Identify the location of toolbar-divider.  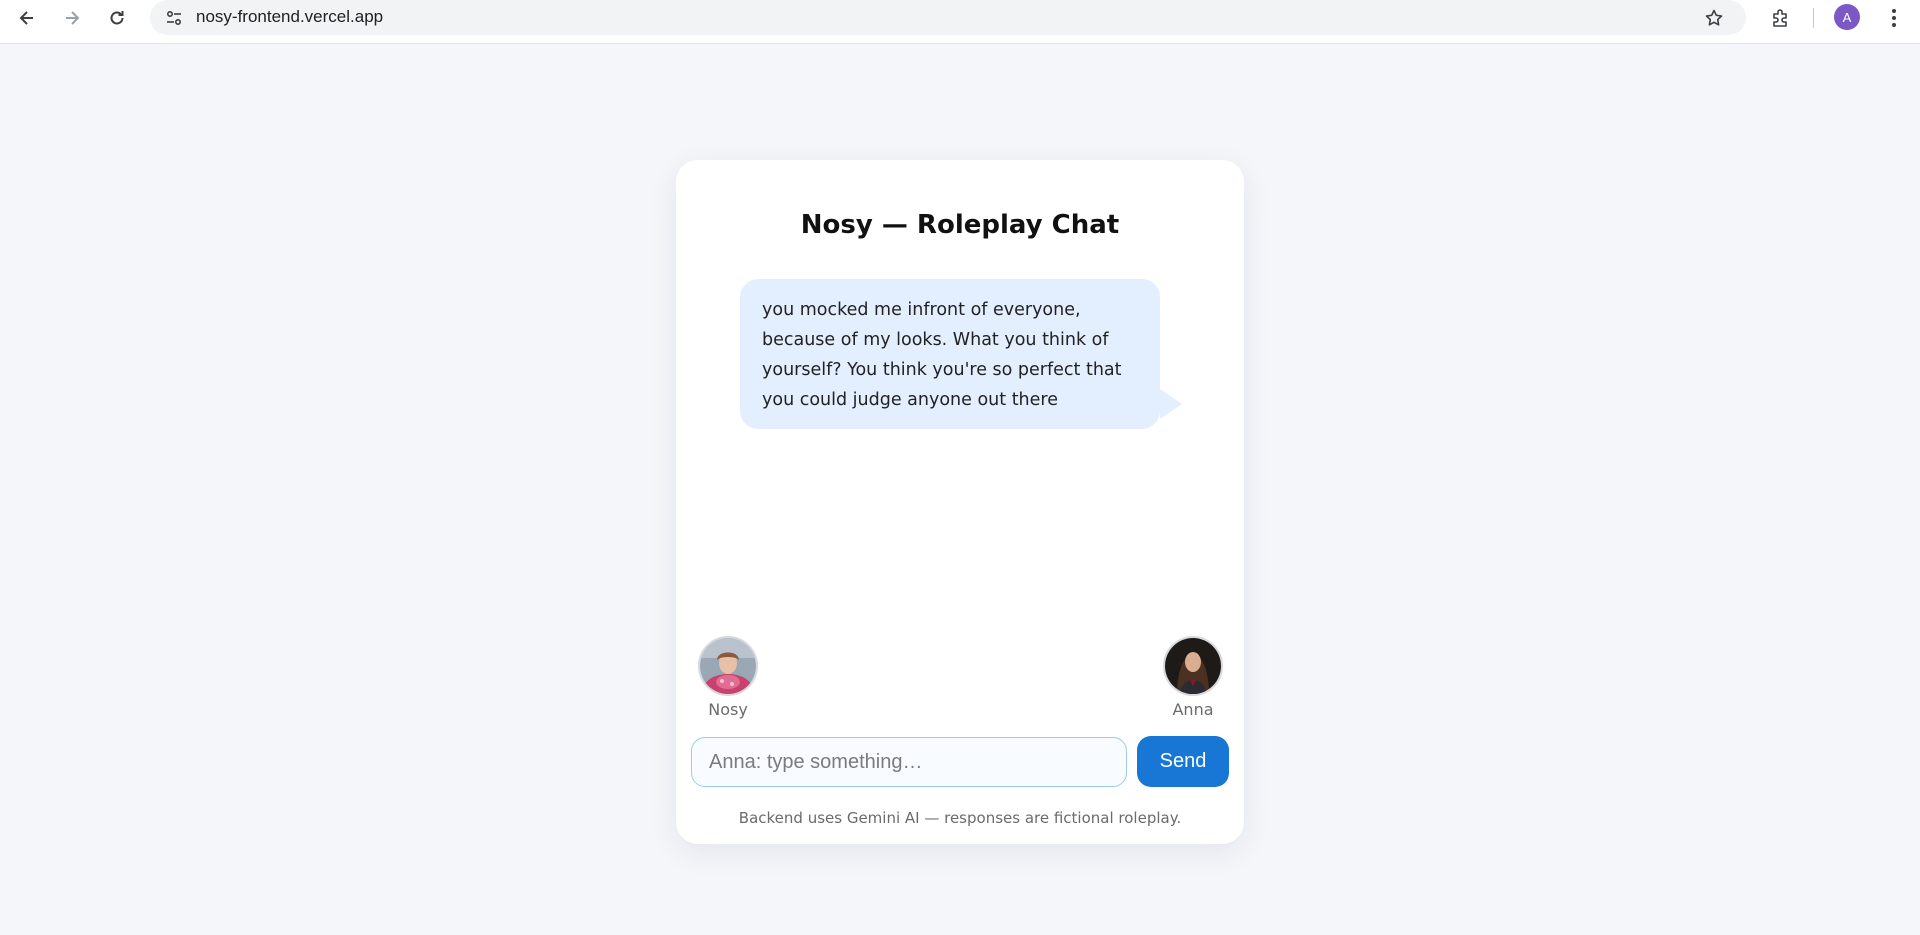
(1813, 18).